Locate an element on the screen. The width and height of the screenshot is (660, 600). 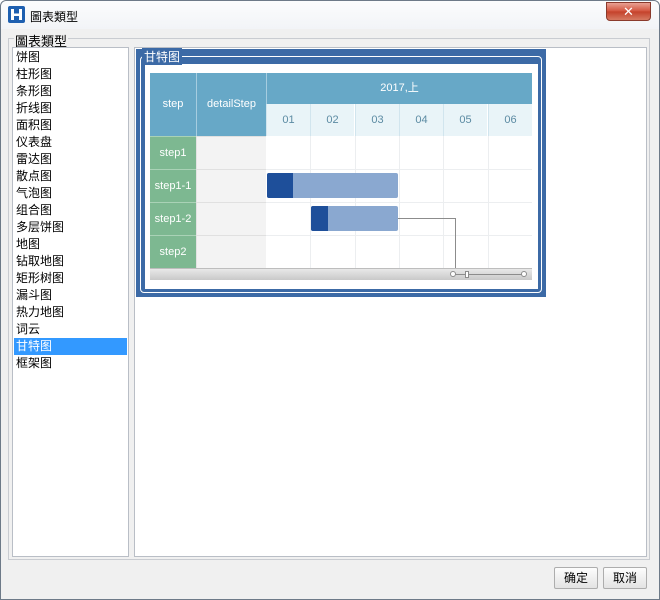
gantt-row-label: step2 is located at coordinates (173, 251).